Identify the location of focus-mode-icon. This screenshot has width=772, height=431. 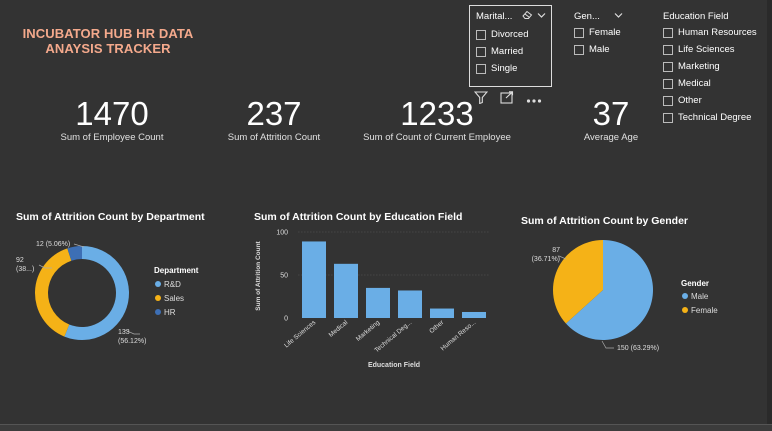
(507, 100).